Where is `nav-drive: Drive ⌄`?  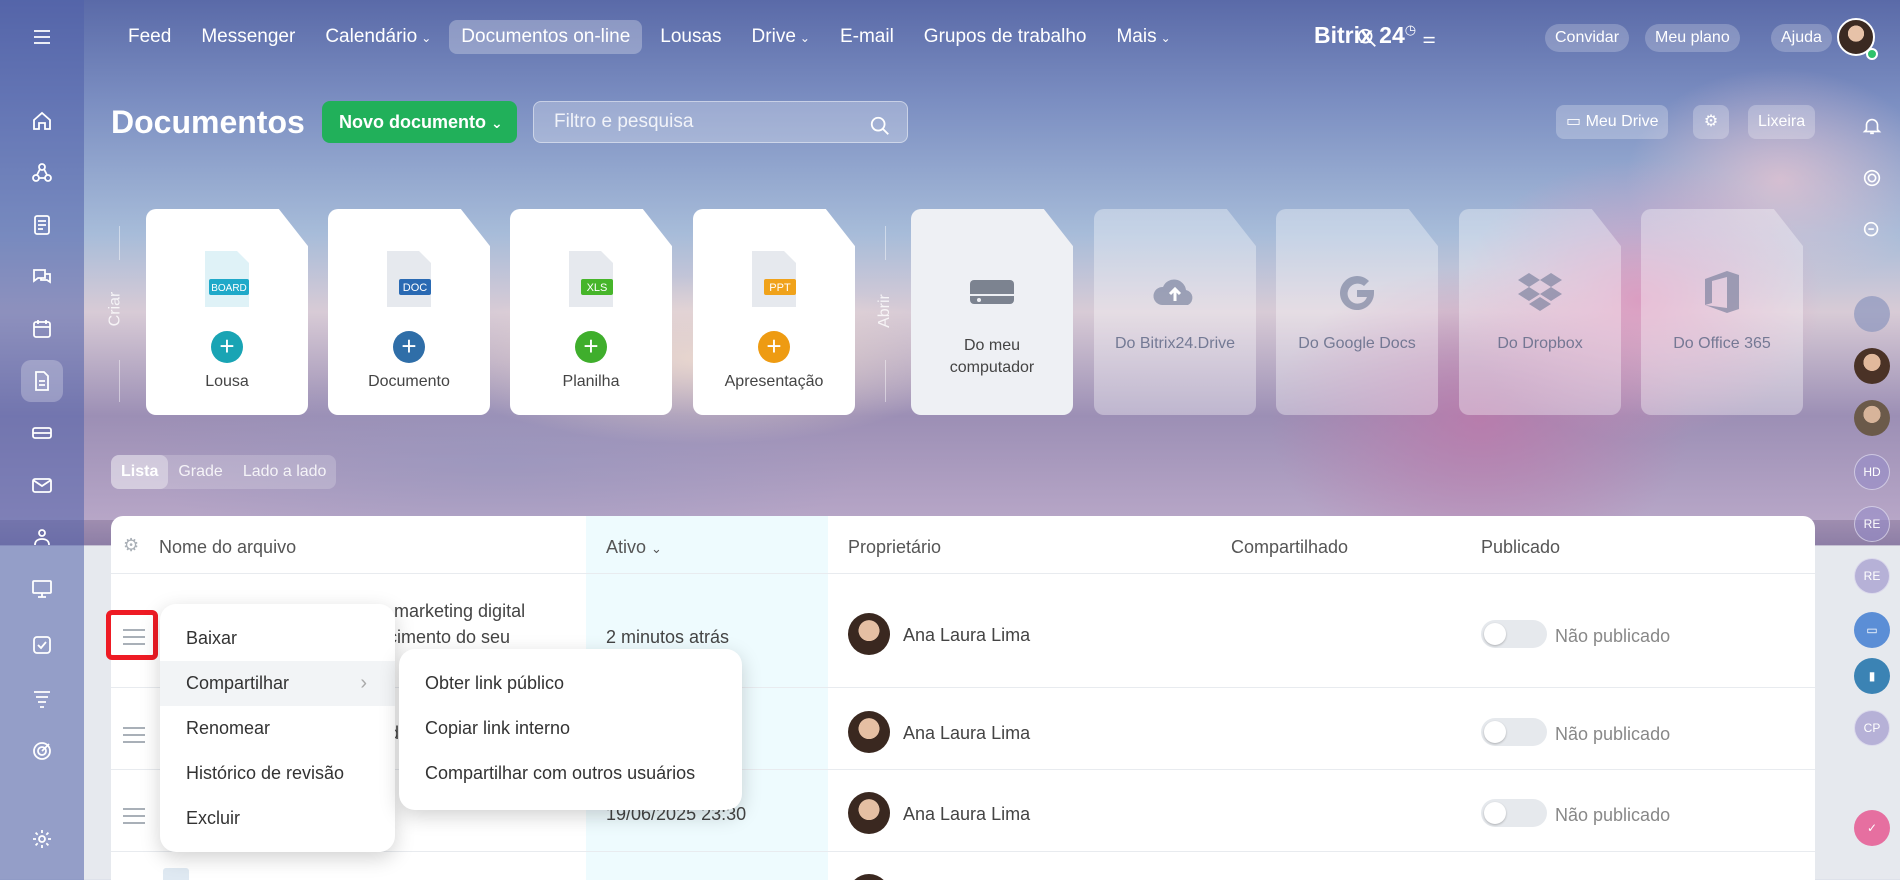 nav-drive: Drive ⌄ is located at coordinates (781, 37).